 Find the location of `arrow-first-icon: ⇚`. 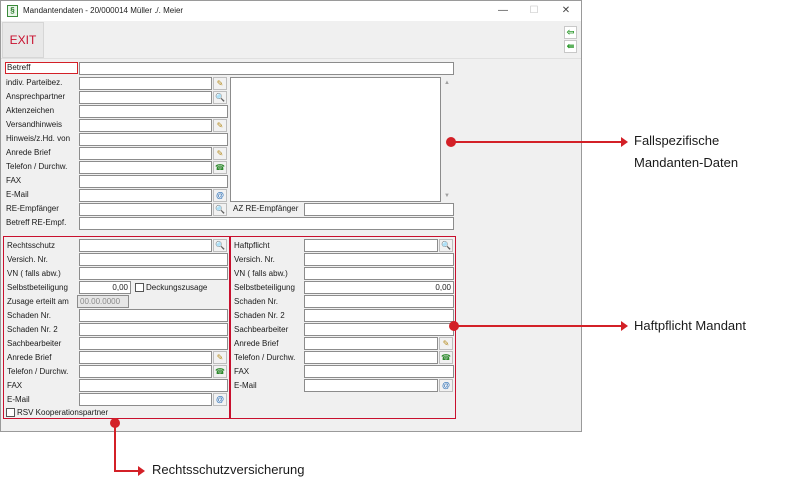

arrow-first-icon: ⇚ is located at coordinates (570, 46).